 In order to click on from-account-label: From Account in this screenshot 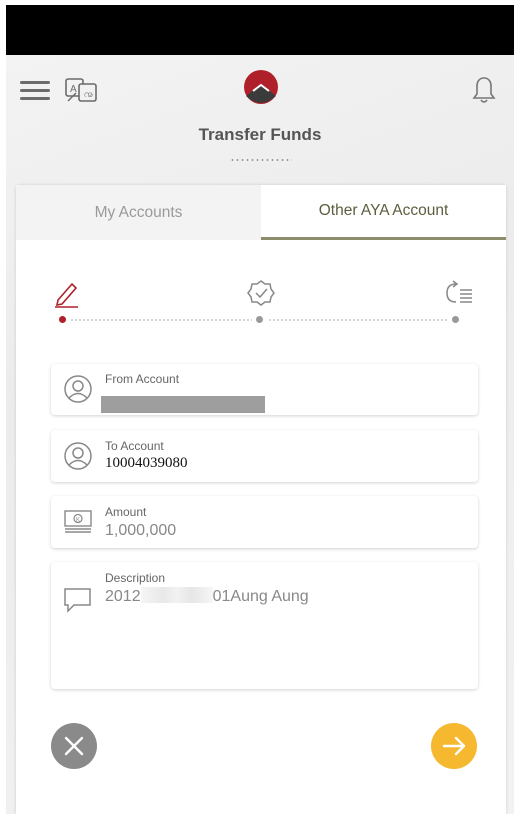, I will do `click(142, 379)`.